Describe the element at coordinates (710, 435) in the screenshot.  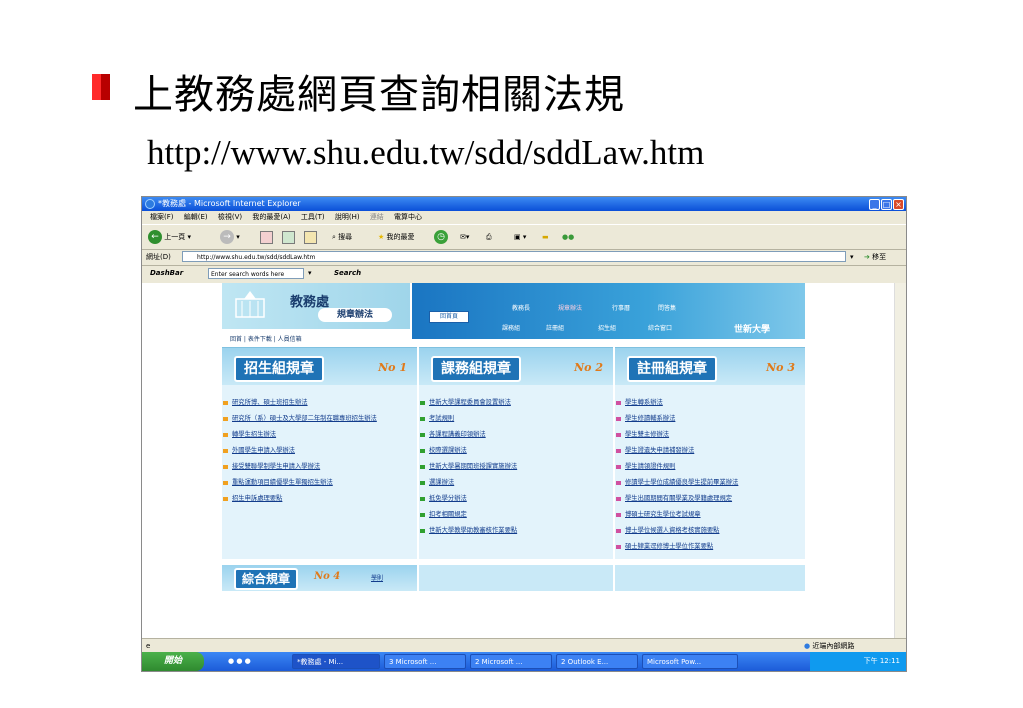
I see `list-item: 學生雙主修辦法` at that location.